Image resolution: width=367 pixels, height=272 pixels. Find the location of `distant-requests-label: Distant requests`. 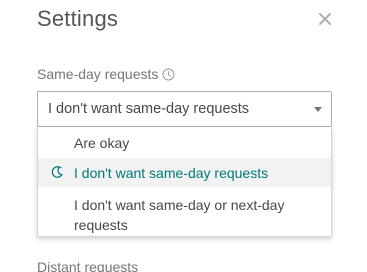

distant-requests-label: Distant requests is located at coordinates (88, 265).